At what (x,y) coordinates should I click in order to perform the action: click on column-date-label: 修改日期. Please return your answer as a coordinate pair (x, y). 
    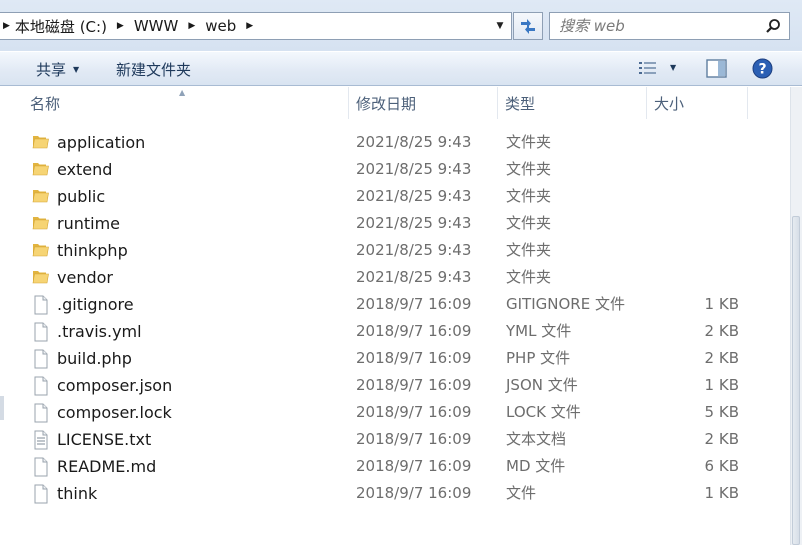
    Looking at the image, I should click on (386, 103).